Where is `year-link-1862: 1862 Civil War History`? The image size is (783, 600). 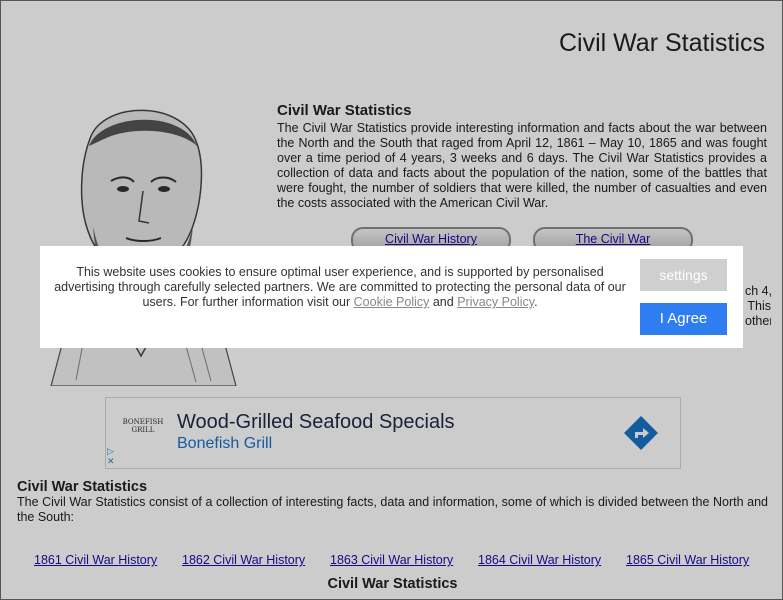
year-link-1862: 1862 Civil War History is located at coordinates (243, 560).